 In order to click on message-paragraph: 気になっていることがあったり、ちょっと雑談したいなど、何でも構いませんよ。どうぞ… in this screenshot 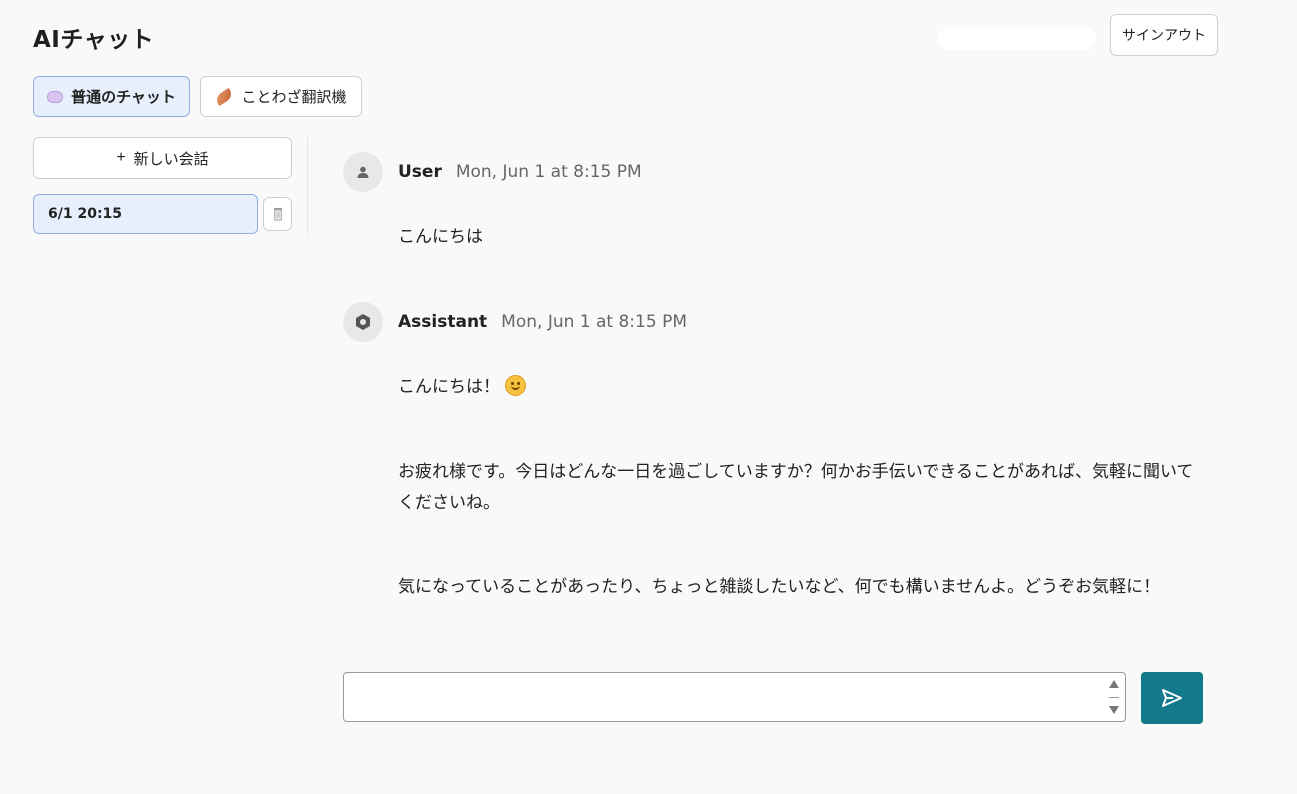, I will do `click(779, 587)`.